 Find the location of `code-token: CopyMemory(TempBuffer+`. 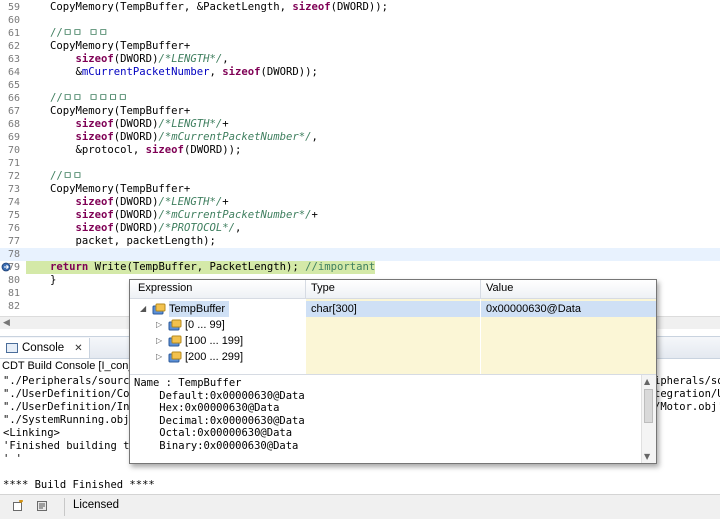

code-token: CopyMemory(TempBuffer+ is located at coordinates (120, 46).